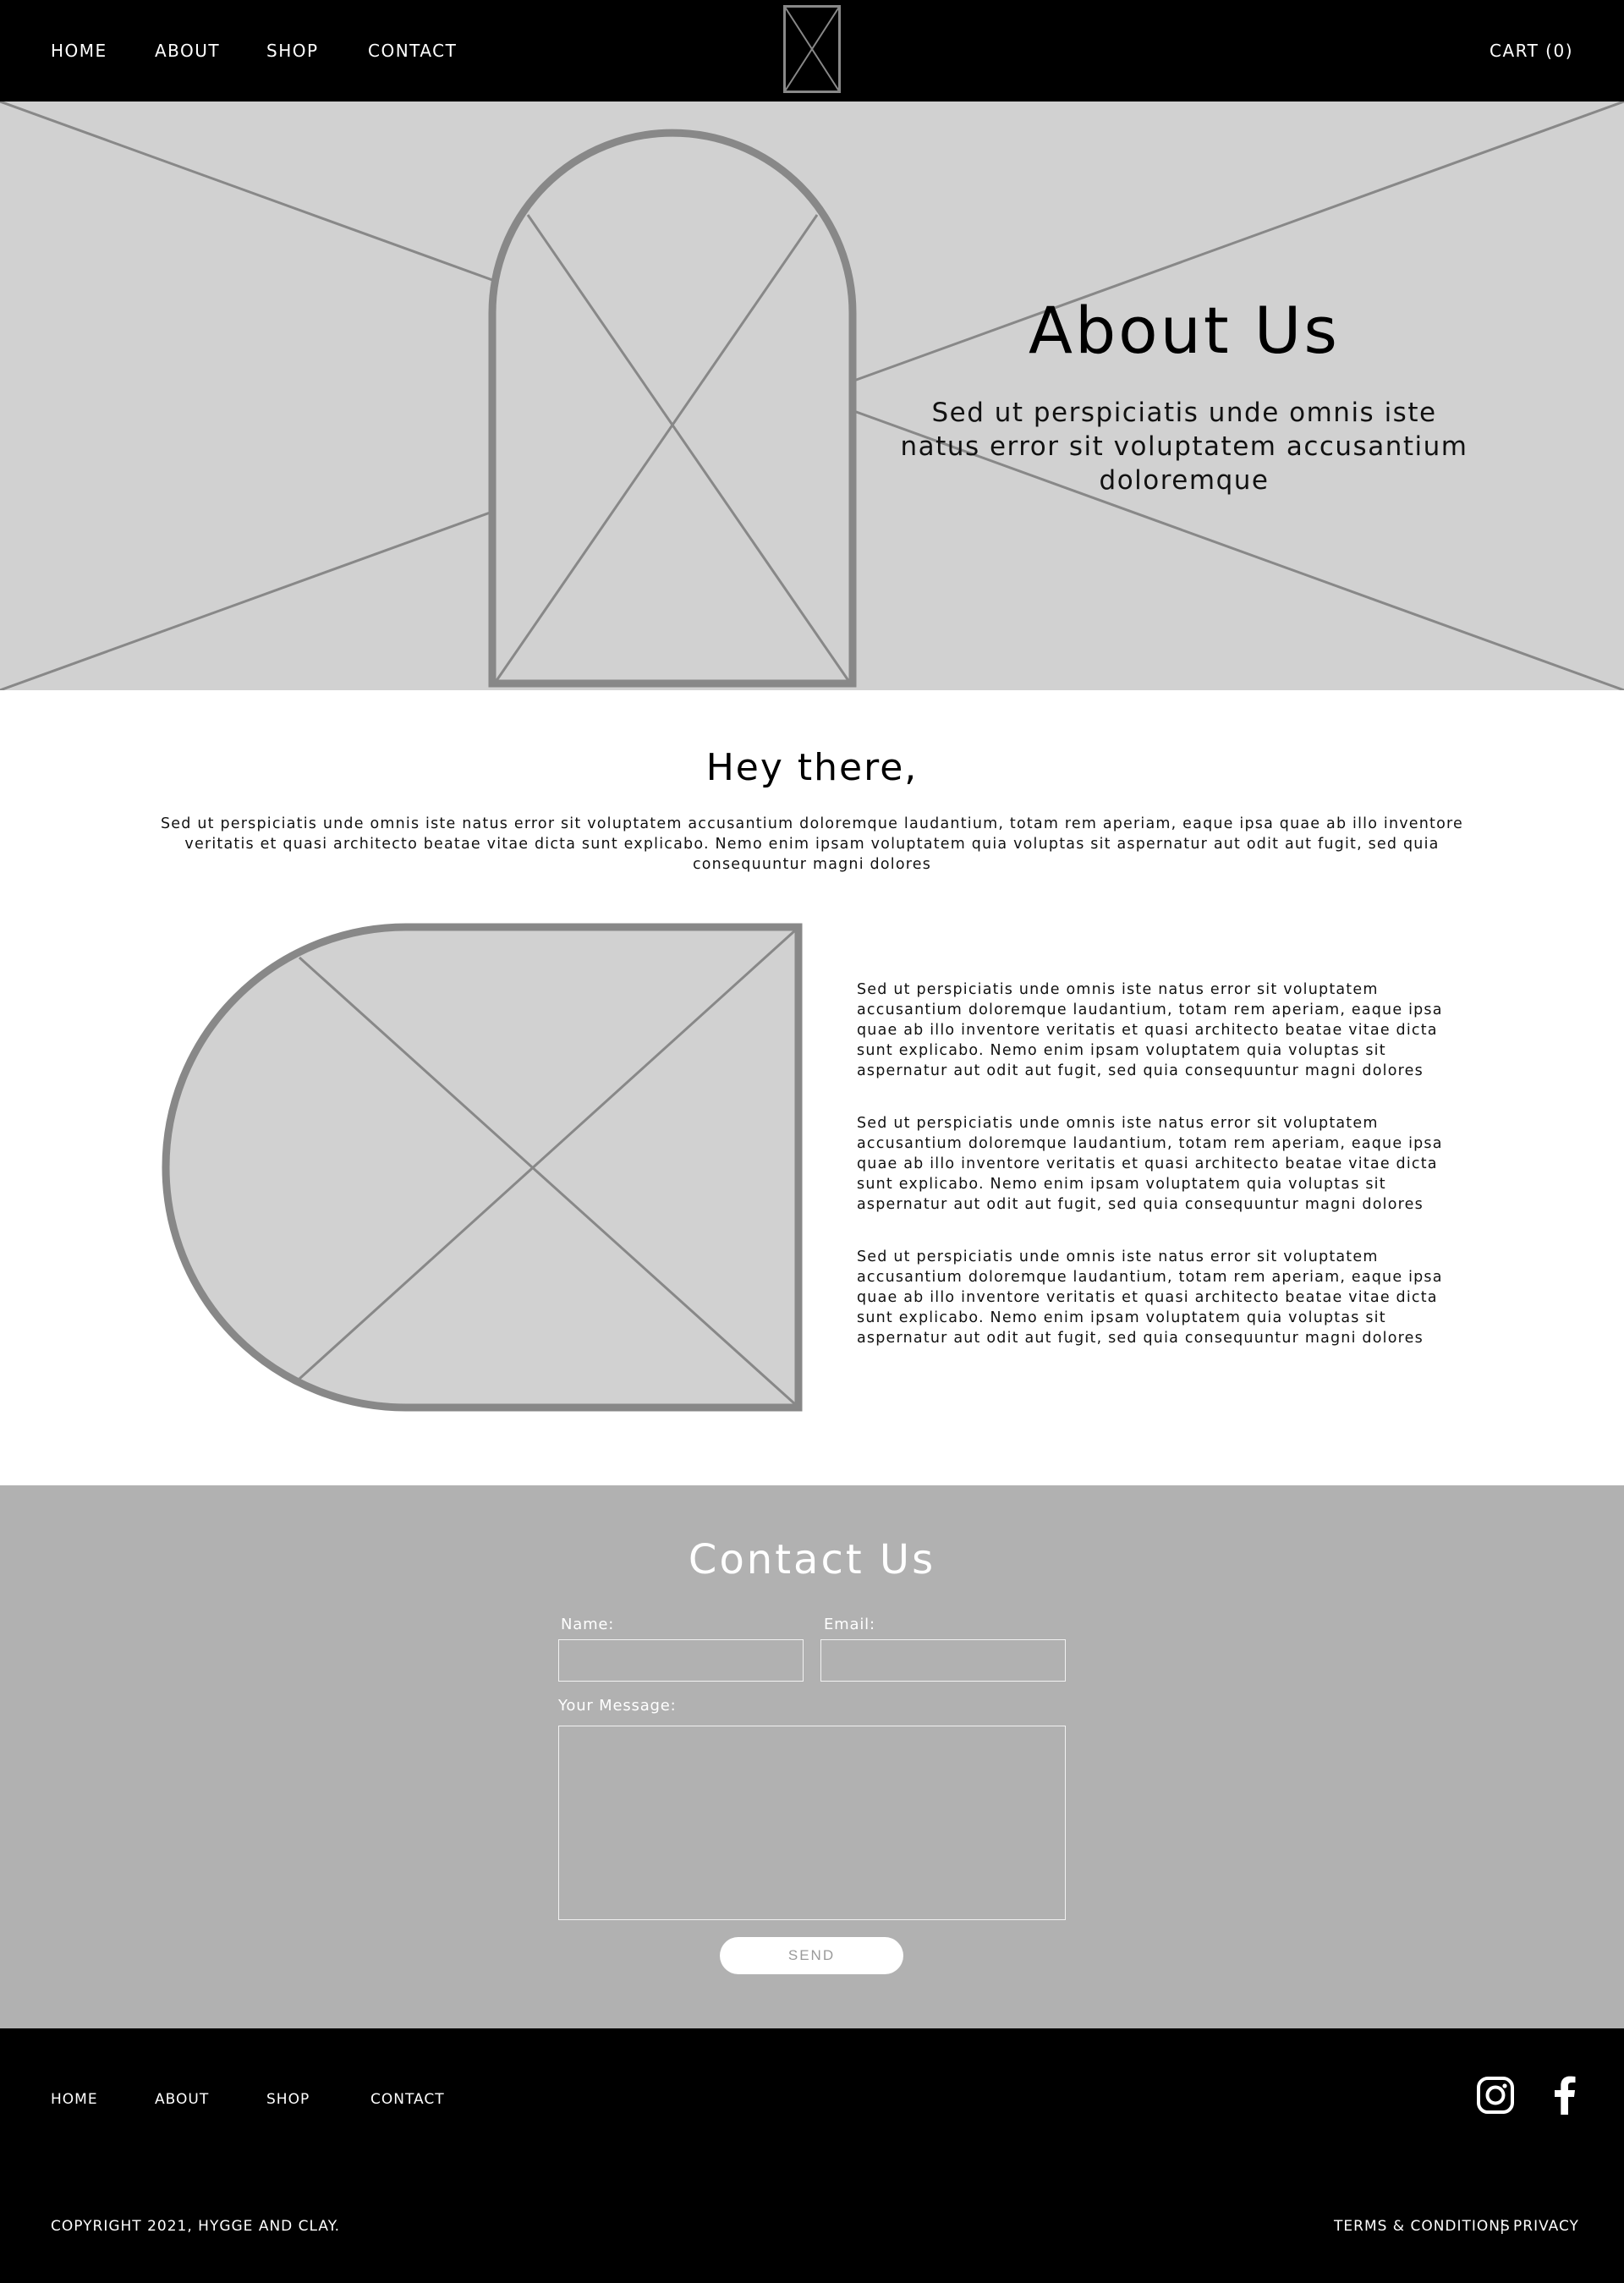 The image size is (1624, 2283). What do you see at coordinates (407, 2099) in the screenshot?
I see `footer-nav-contact: CONTACT` at bounding box center [407, 2099].